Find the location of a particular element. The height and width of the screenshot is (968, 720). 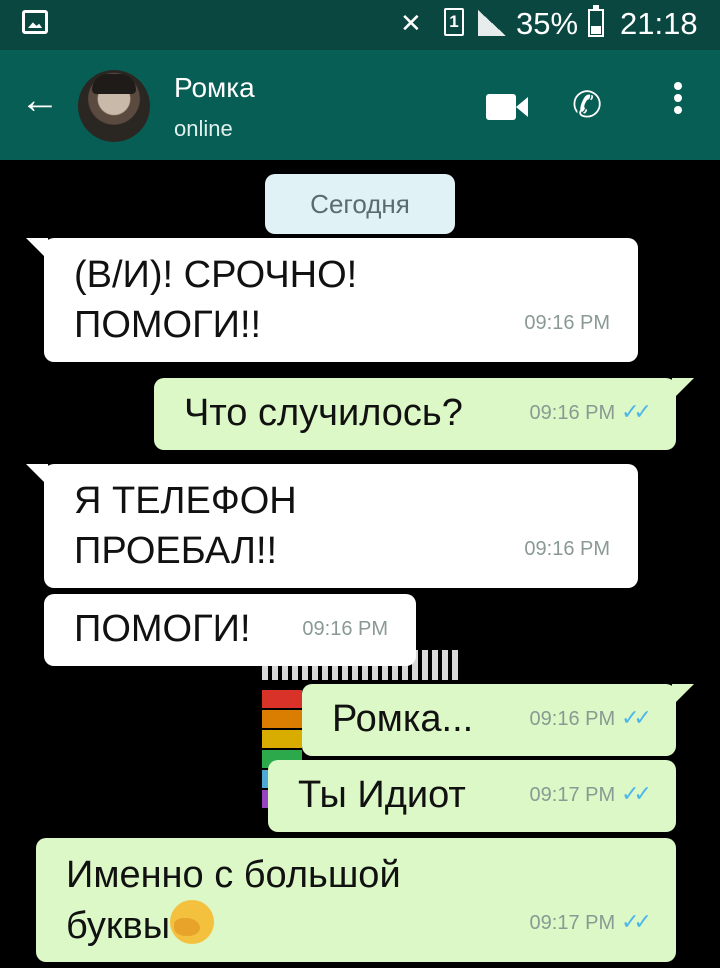

chat-header: ← Ромка online ✆ is located at coordinates (360, 105).